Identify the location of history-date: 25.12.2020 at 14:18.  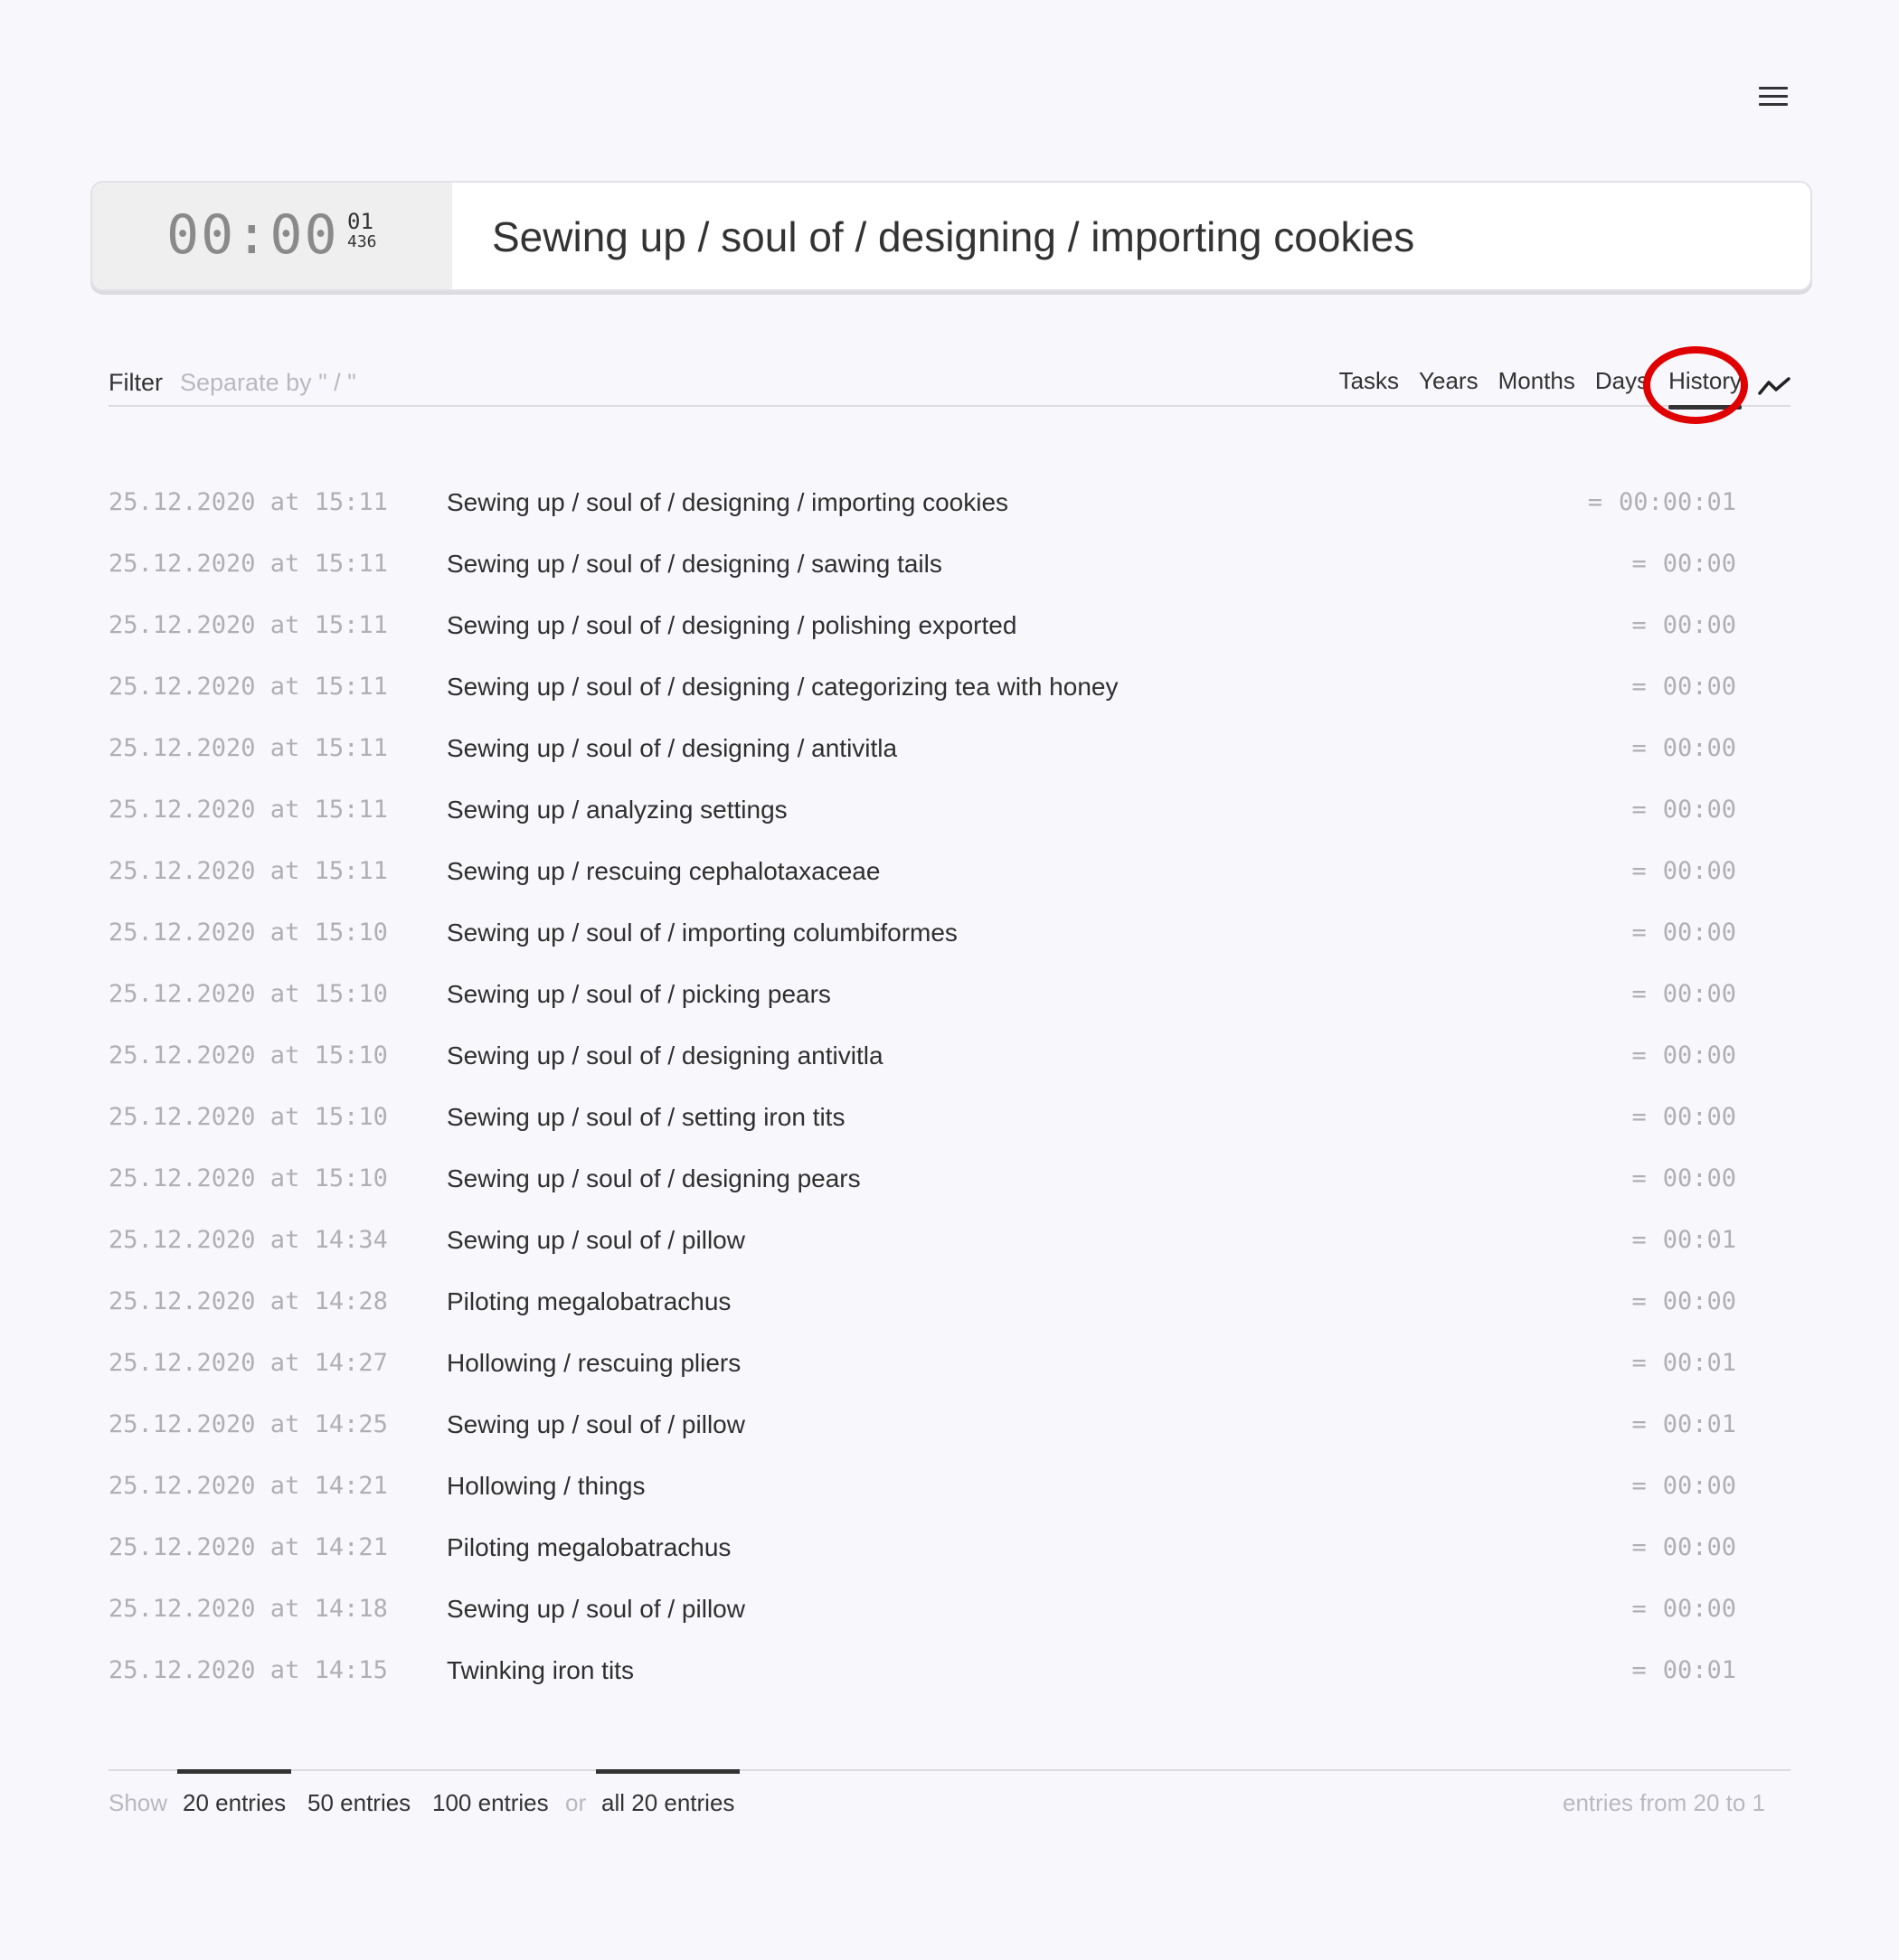
(248, 1609).